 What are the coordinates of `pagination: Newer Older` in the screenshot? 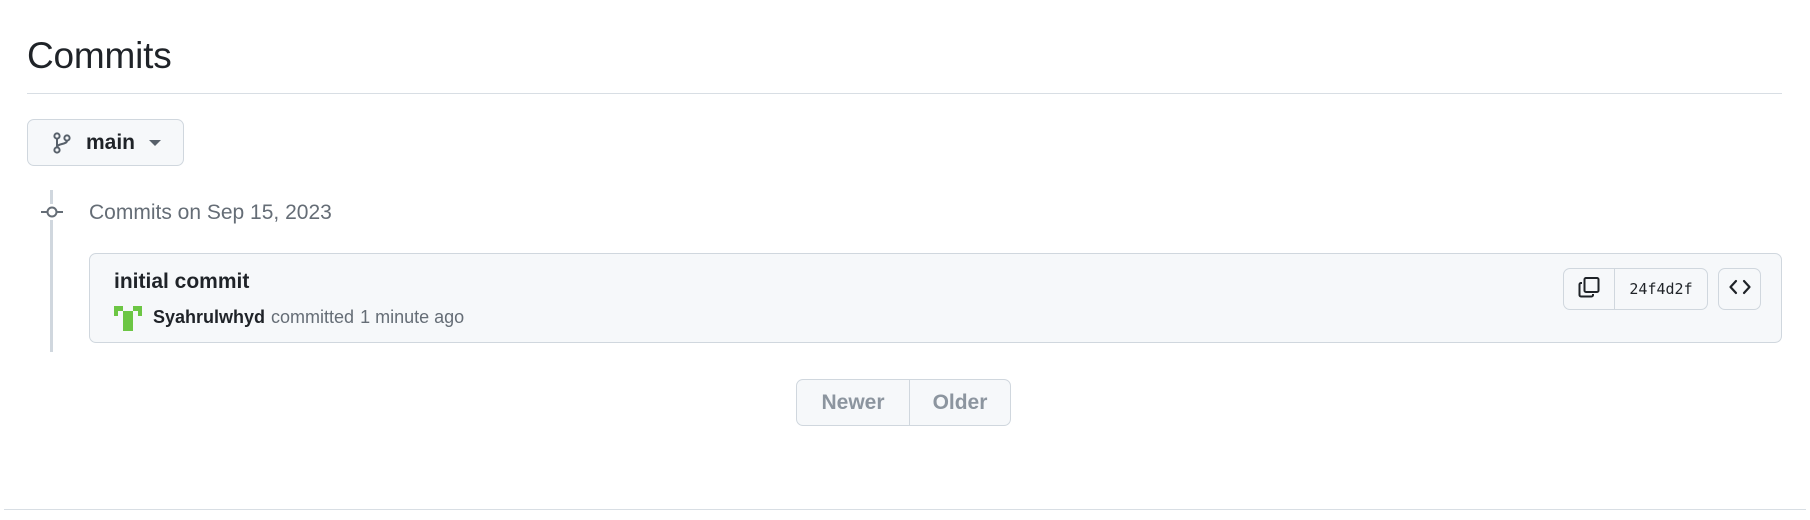 It's located at (903, 402).